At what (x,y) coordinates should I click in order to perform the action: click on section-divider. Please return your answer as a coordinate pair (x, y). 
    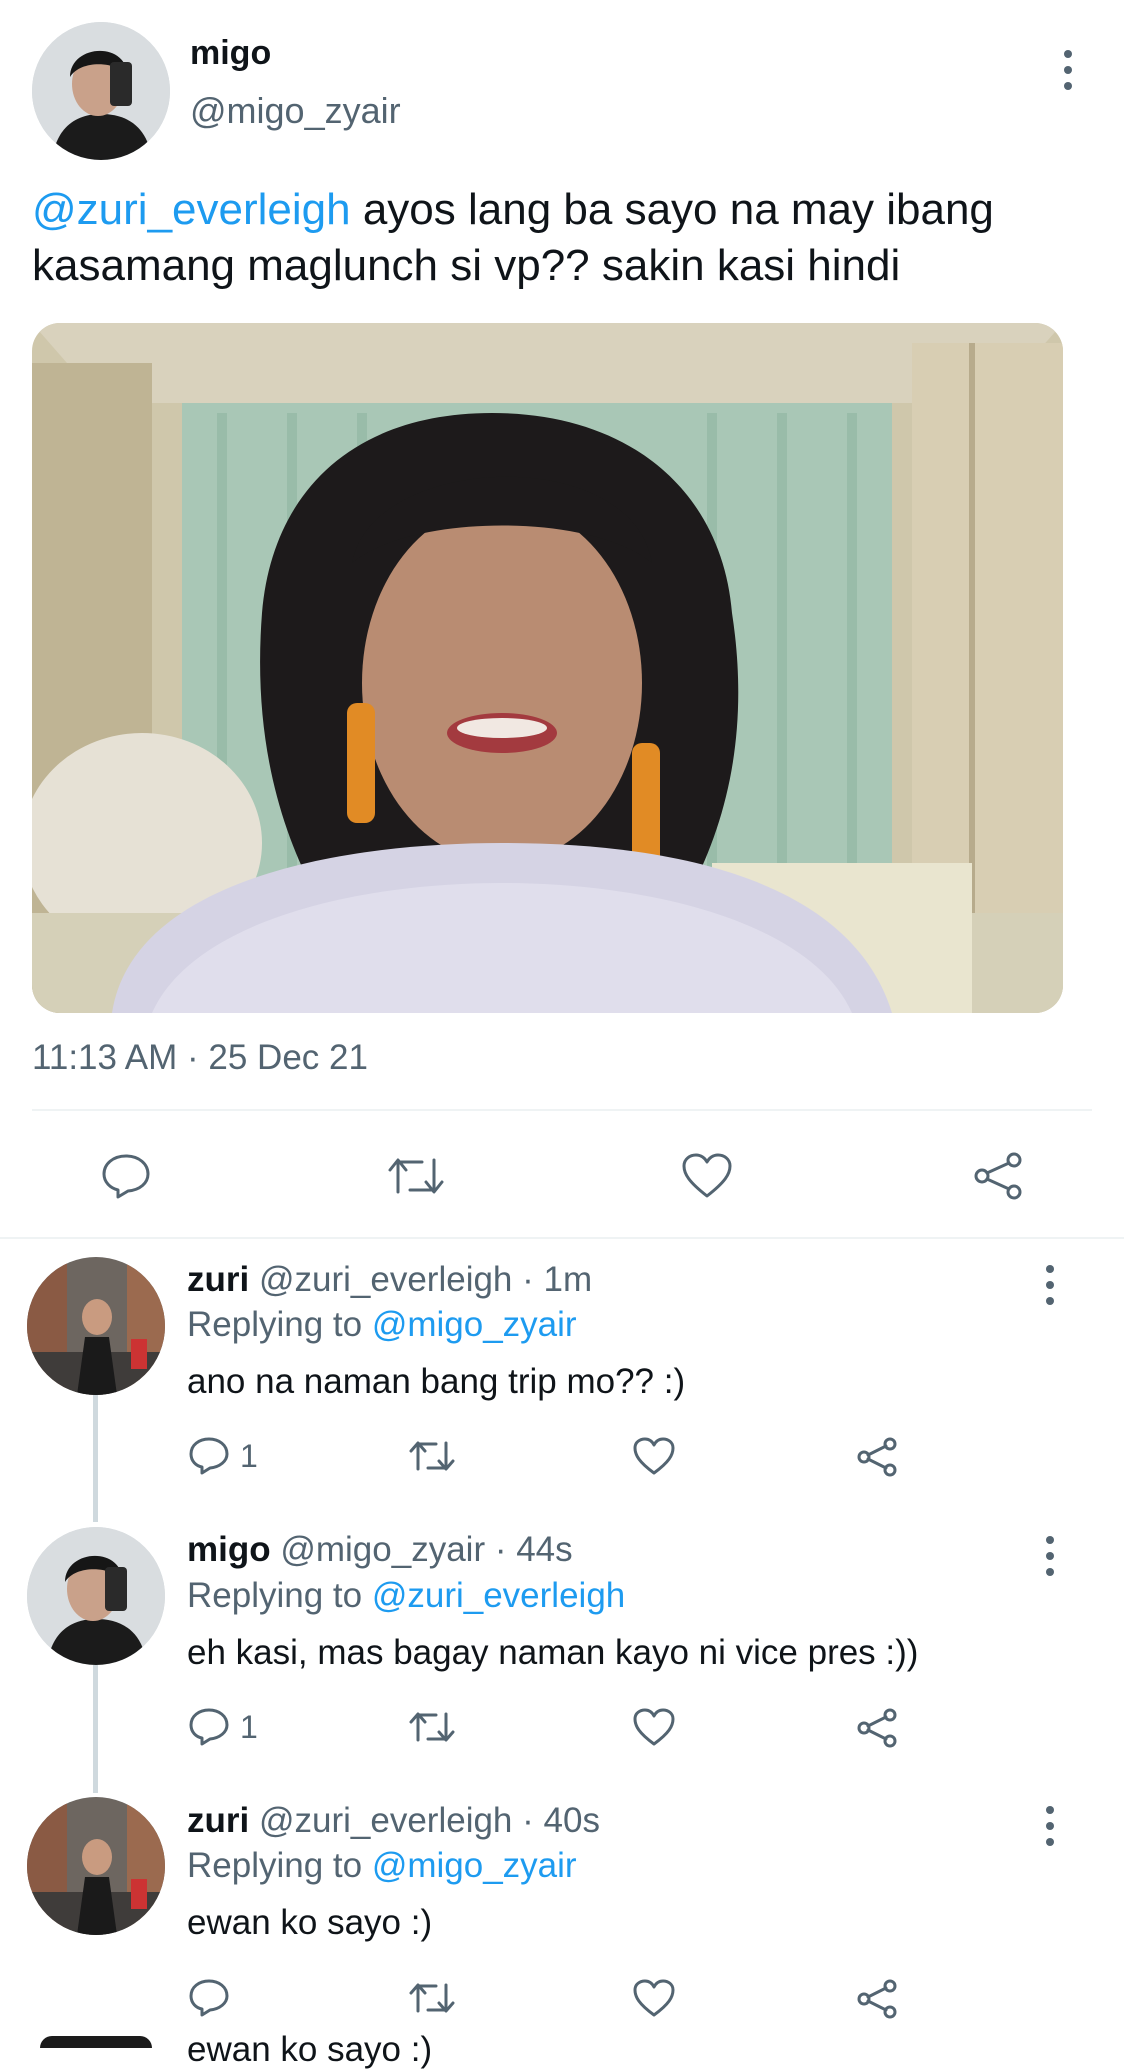
    Looking at the image, I should click on (562, 1238).